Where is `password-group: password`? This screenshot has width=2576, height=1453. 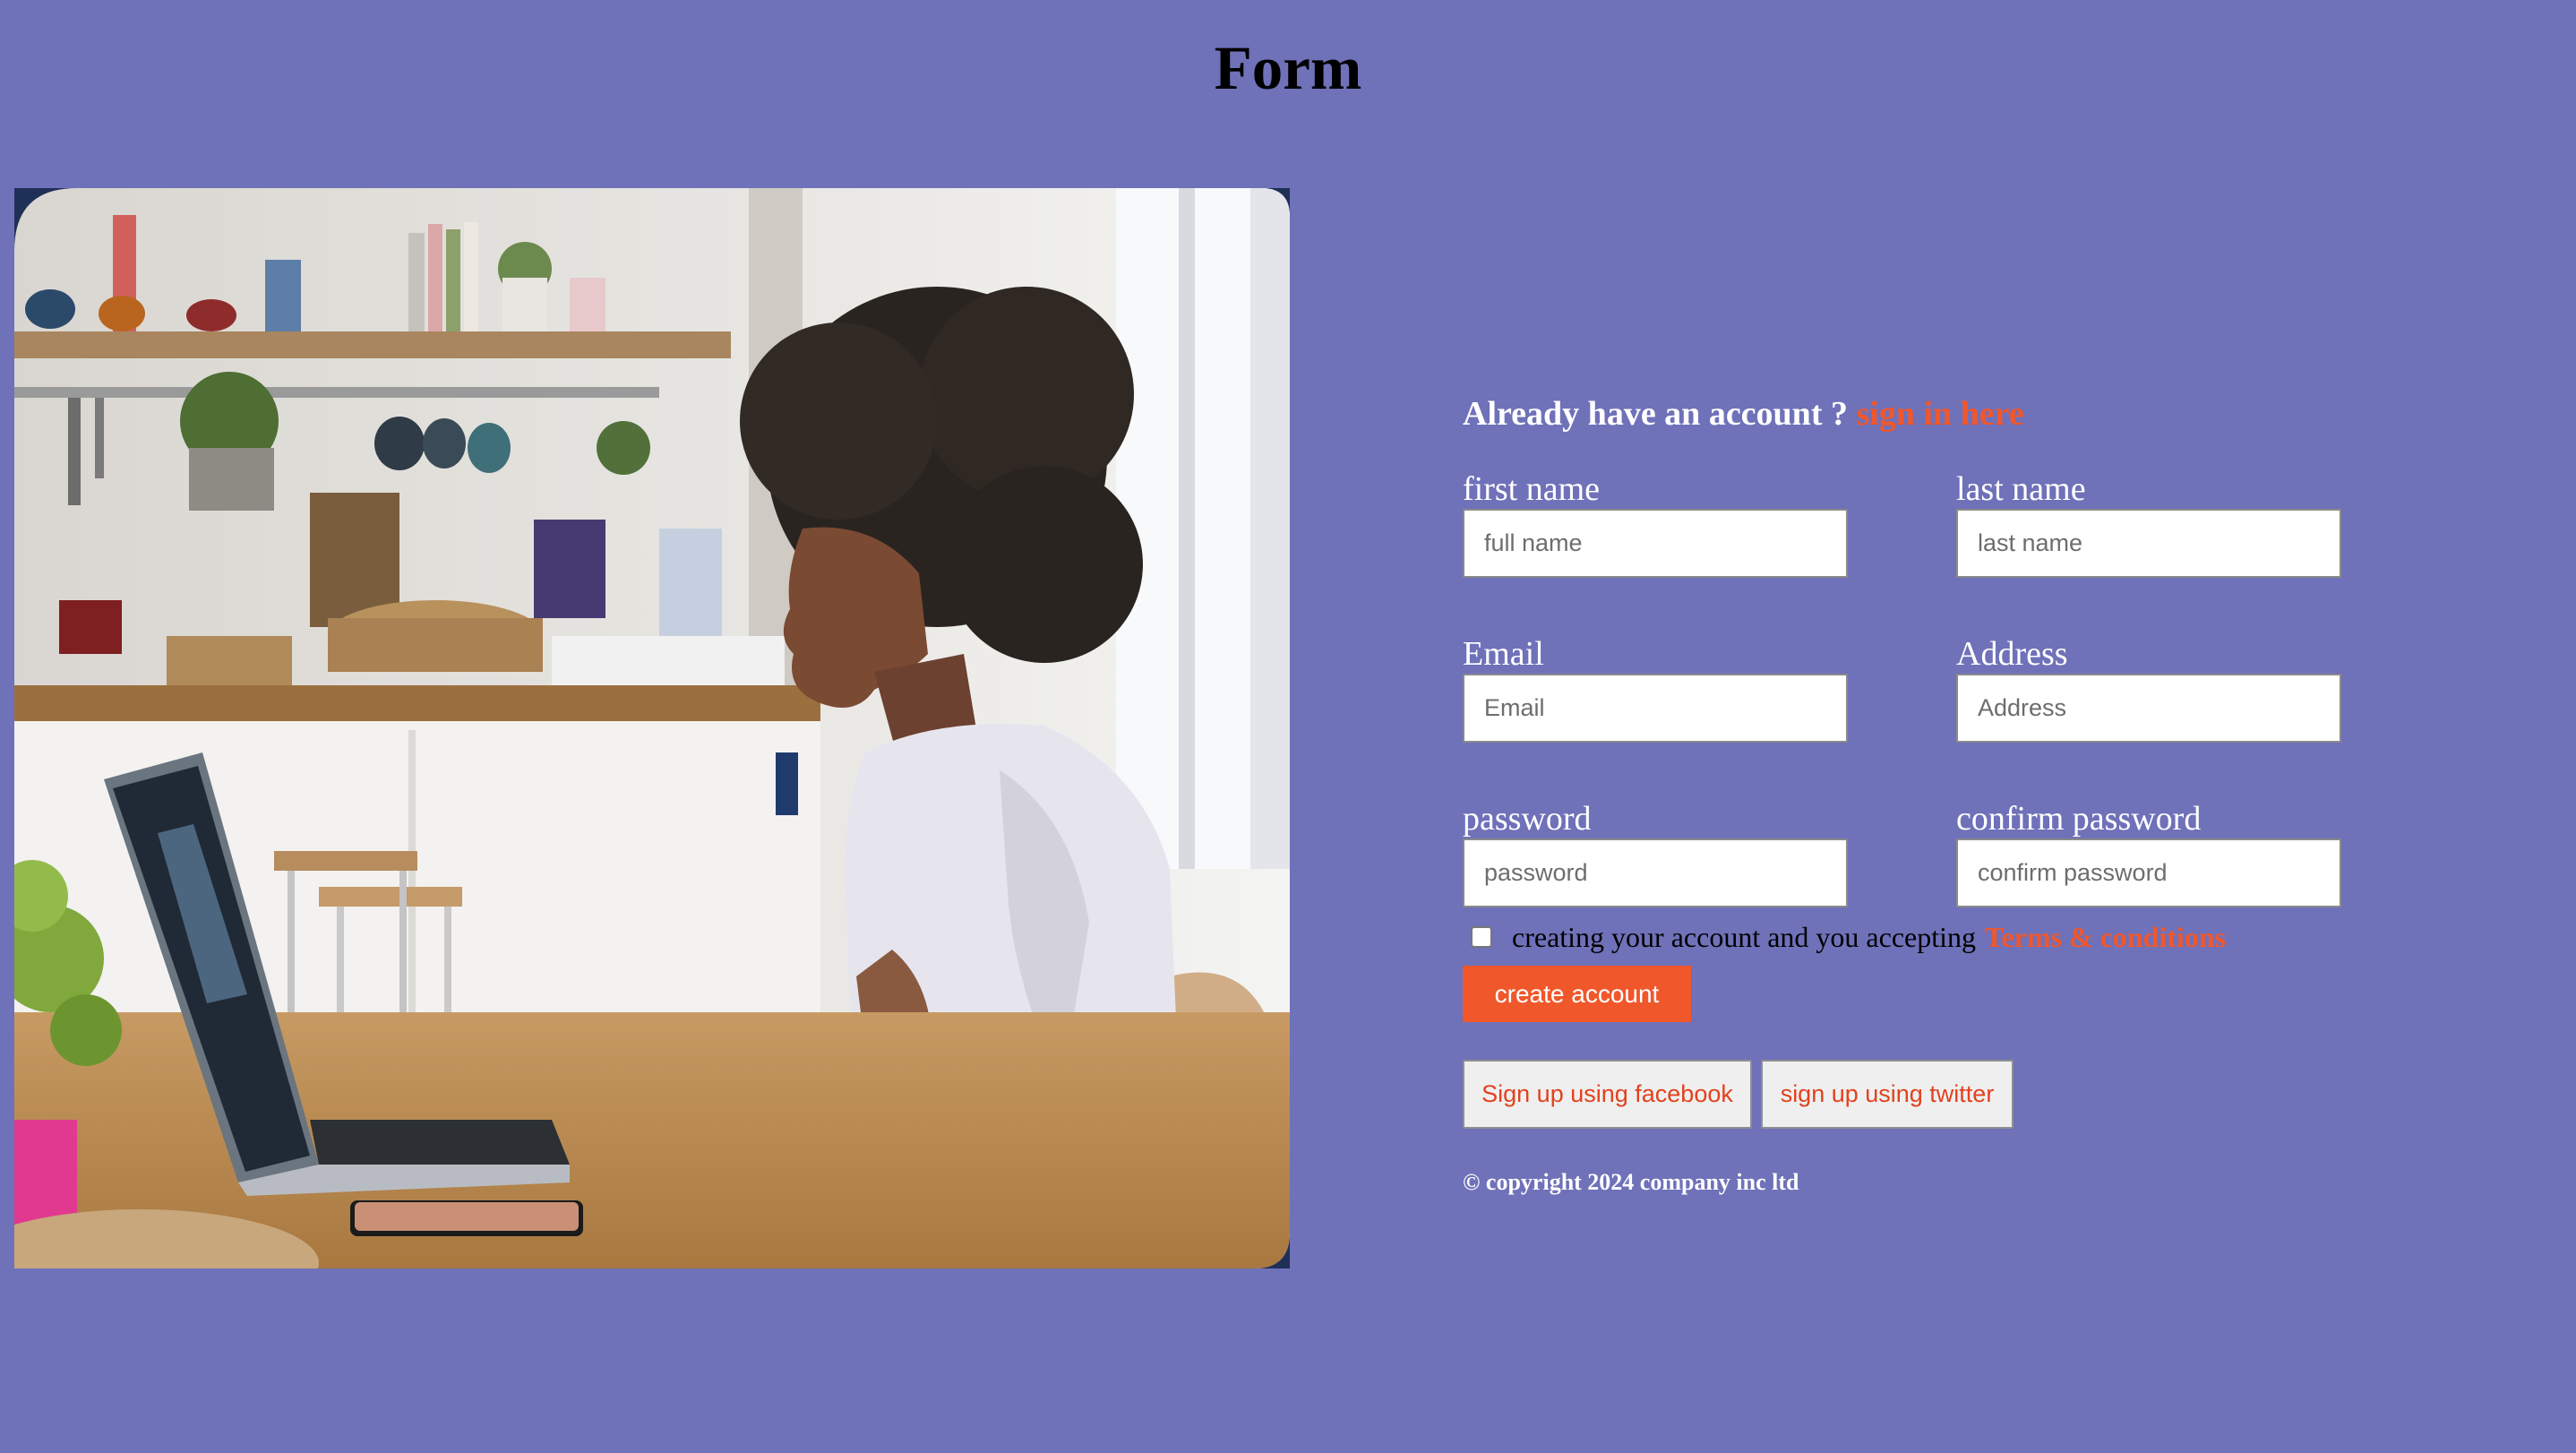
password-group: password is located at coordinates (1655, 853).